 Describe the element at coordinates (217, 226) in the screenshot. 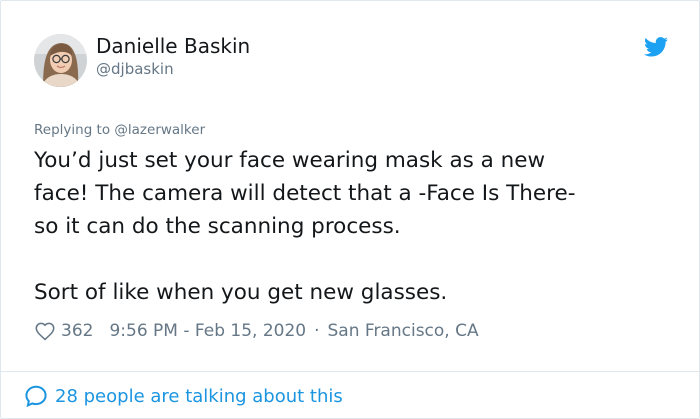

I see `tweet-line: so it can do the scanning process.` at that location.